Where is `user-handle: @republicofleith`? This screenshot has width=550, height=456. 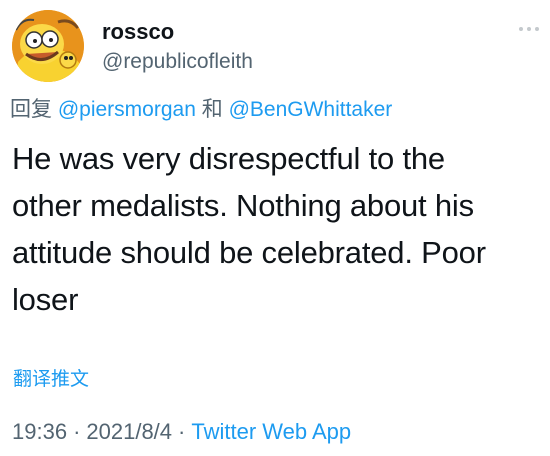
user-handle: @republicofleith is located at coordinates (177, 62).